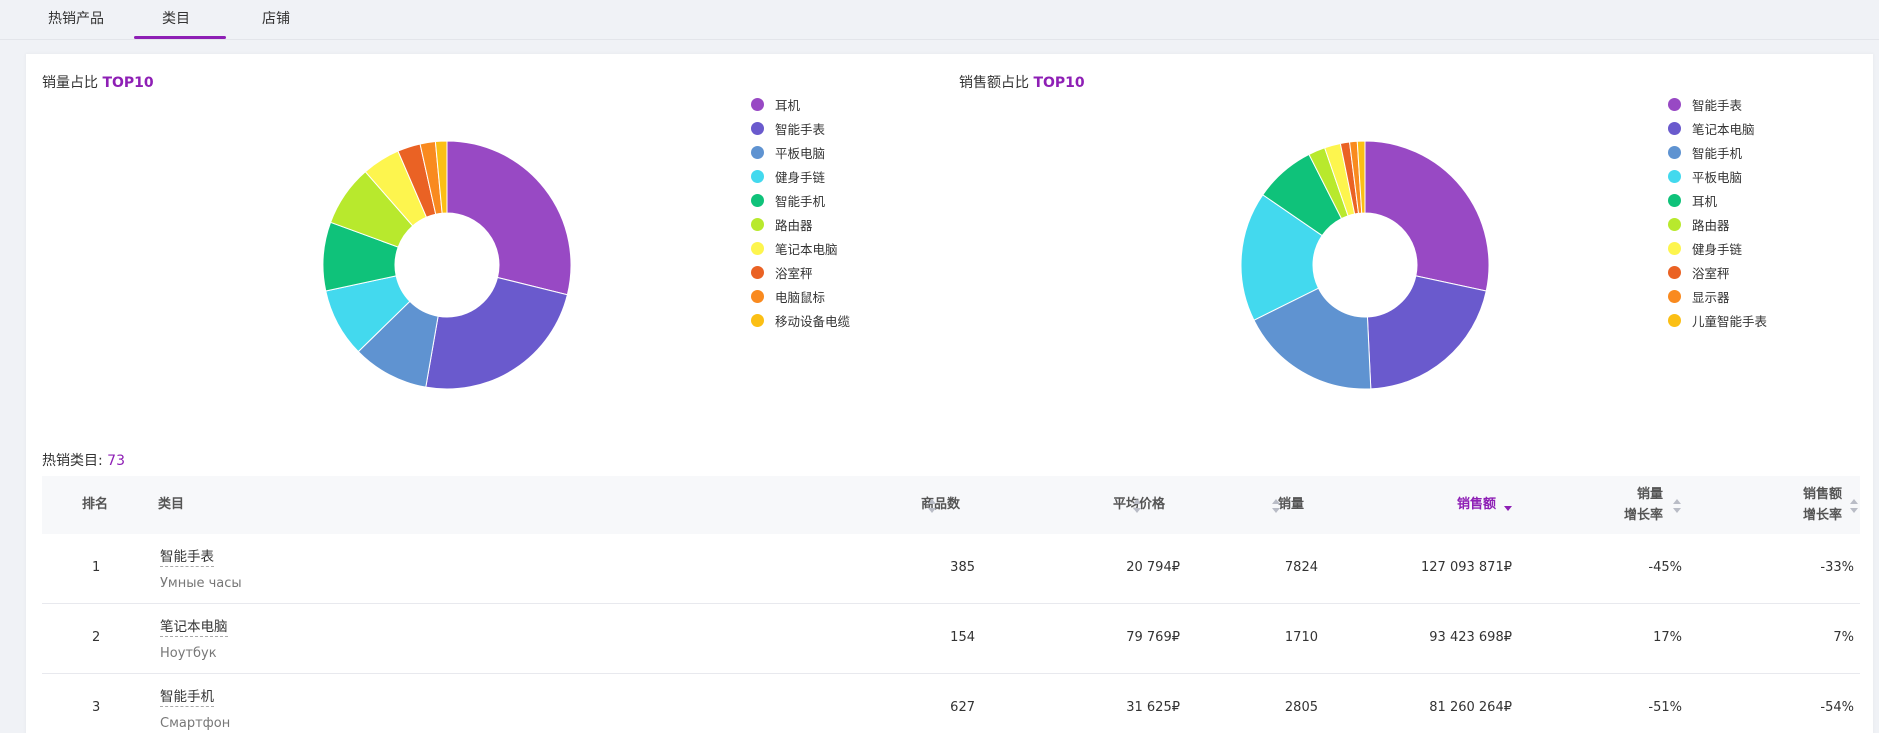 The image size is (1879, 733). I want to click on row-category-subtitle: Умные часы, so click(201, 583).